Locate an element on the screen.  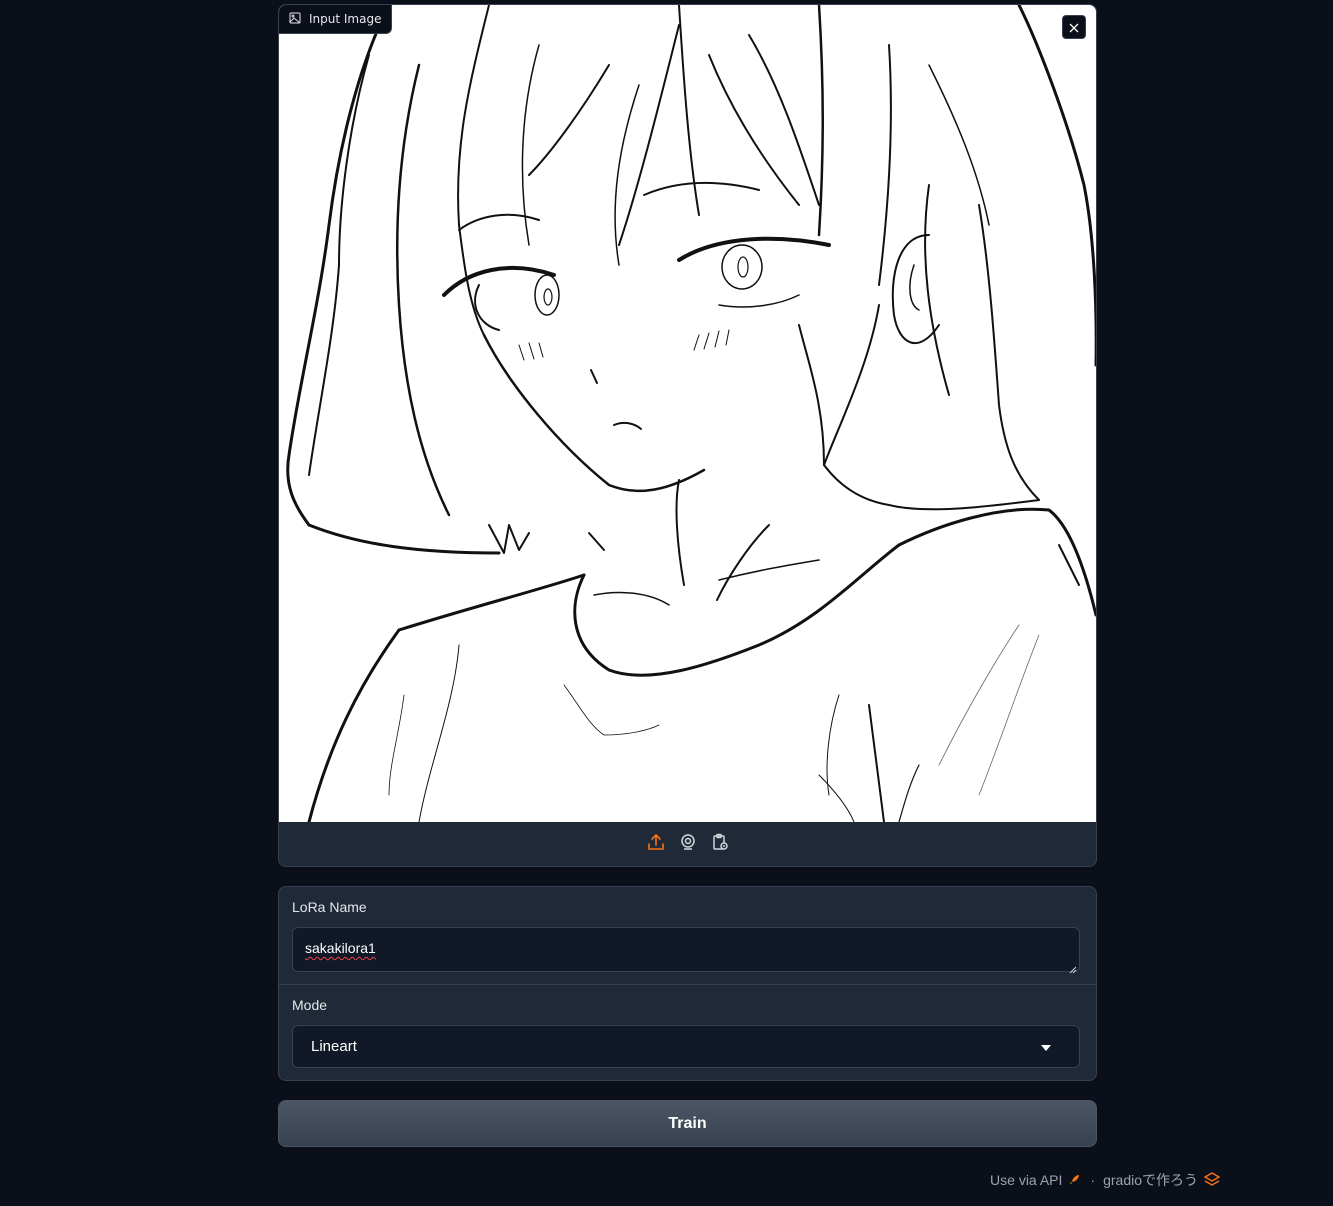
image-label-text: Input Image is located at coordinates (345, 19).